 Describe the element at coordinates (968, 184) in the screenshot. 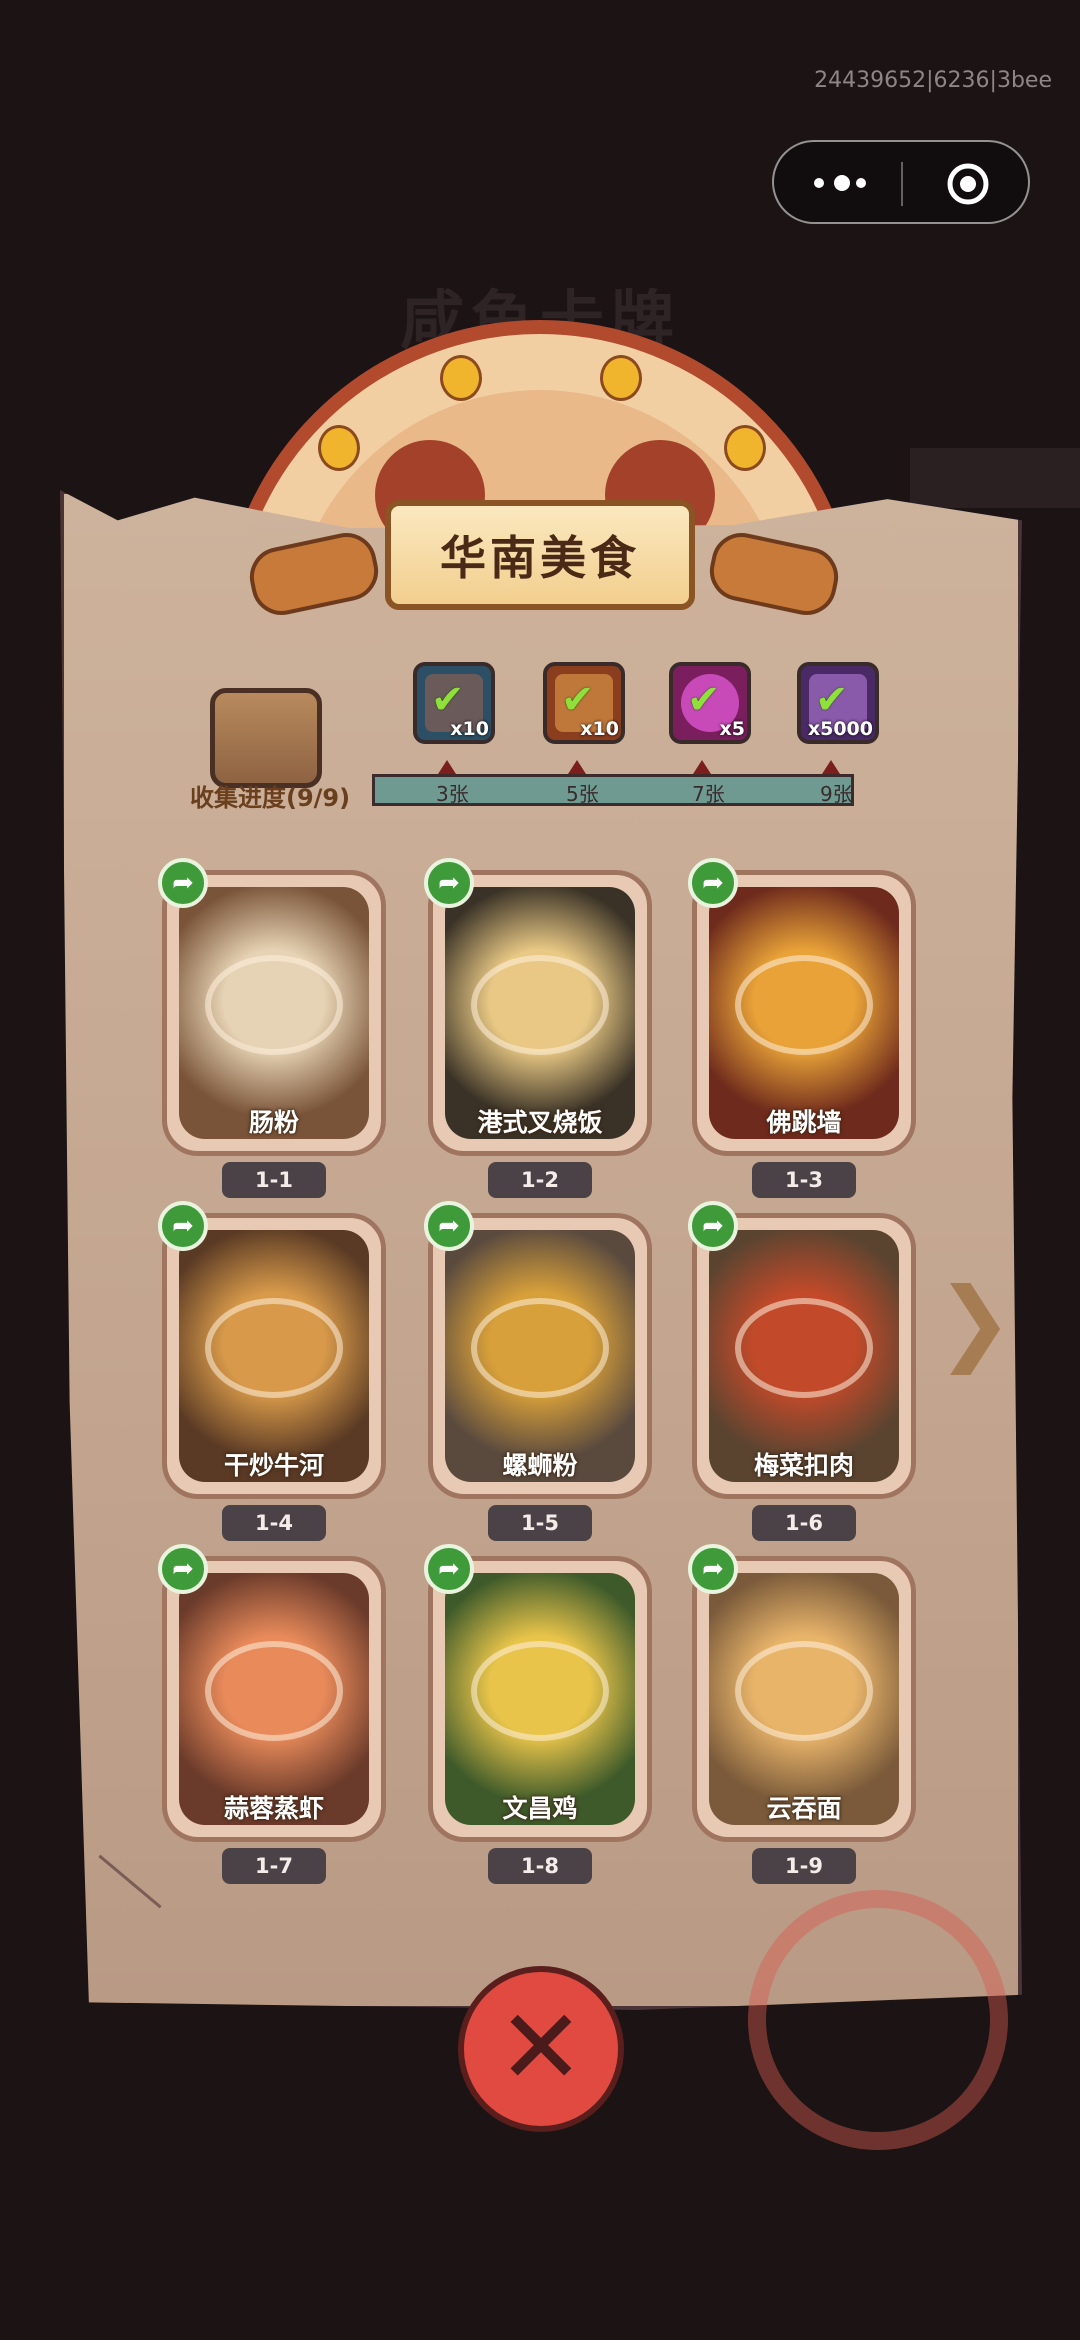

I see `target-circle-icon` at that location.